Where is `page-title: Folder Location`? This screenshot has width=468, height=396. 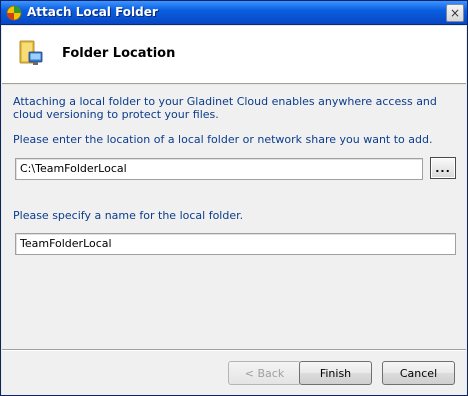 page-title: Folder Location is located at coordinates (119, 53).